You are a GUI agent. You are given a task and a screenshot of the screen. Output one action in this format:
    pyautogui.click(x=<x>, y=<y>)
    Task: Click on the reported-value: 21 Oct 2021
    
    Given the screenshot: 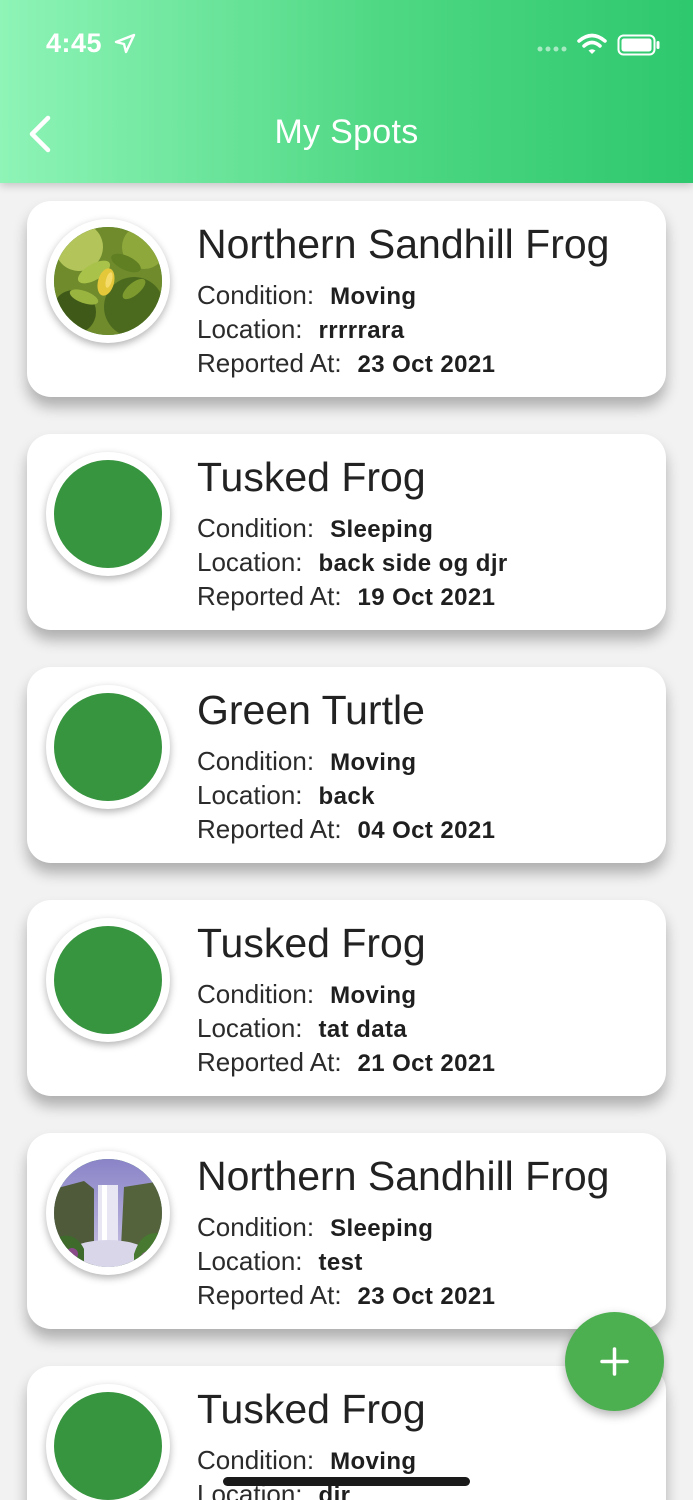 What is the action you would take?
    pyautogui.click(x=426, y=1063)
    